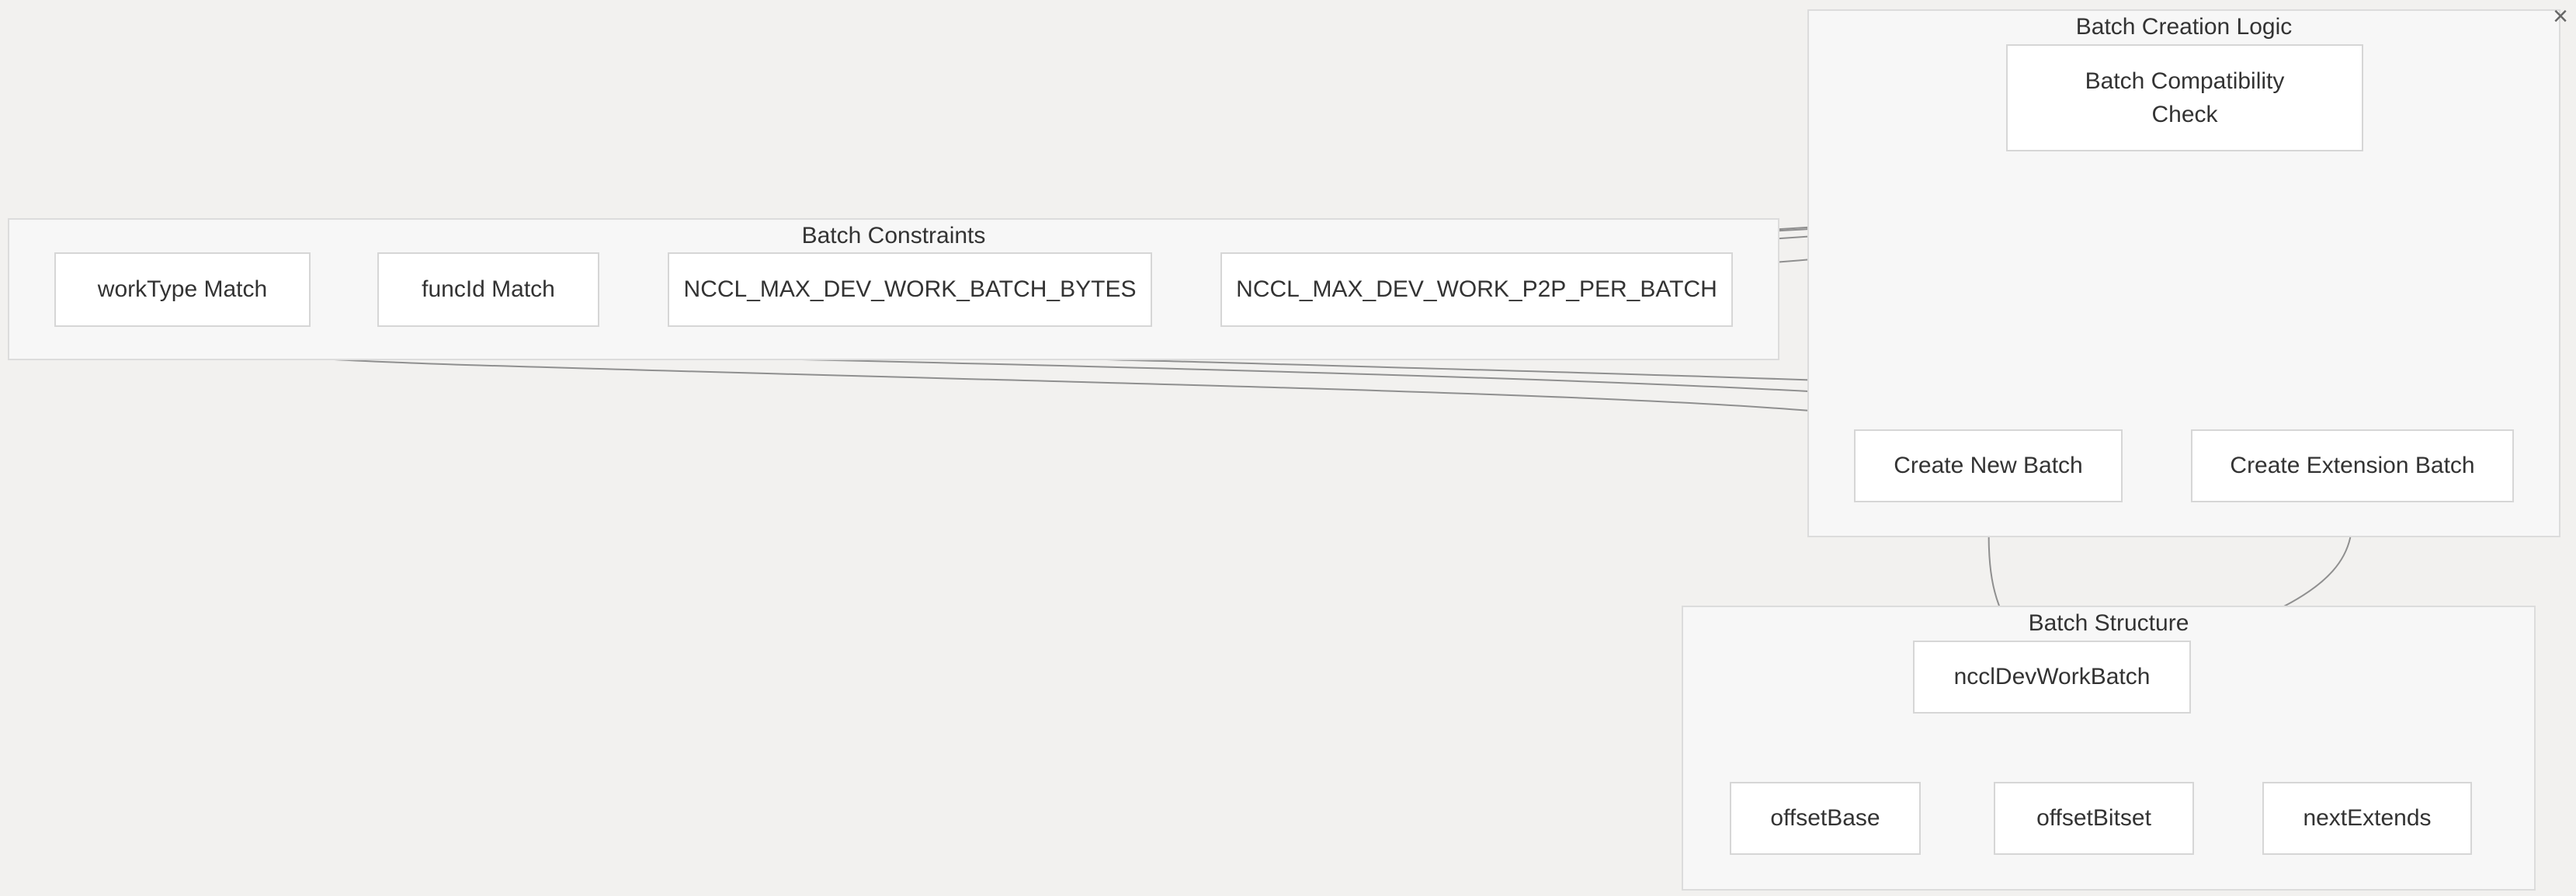 This screenshot has width=2576, height=896. I want to click on node-funcid-match: funcId Match, so click(488, 289).